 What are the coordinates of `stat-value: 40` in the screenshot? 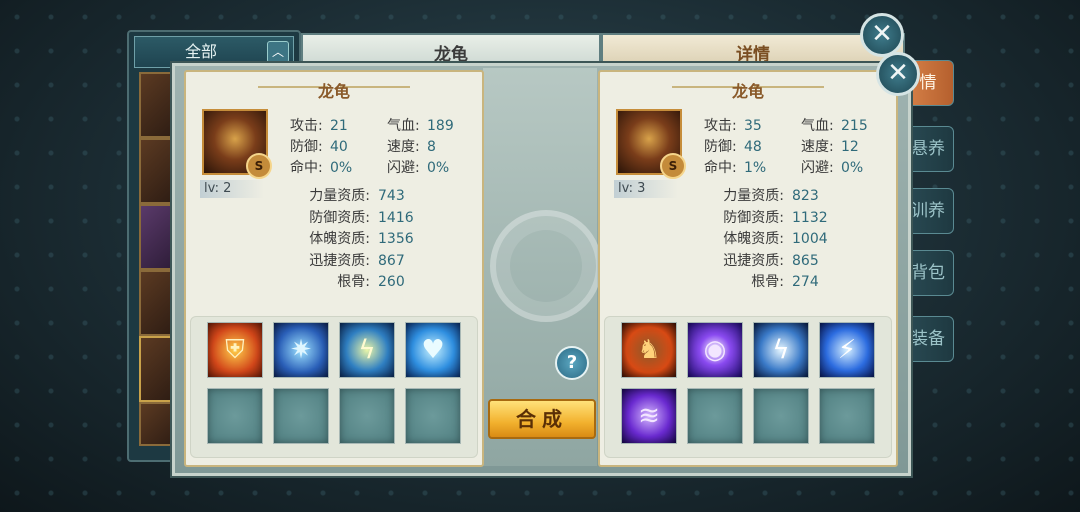 It's located at (339, 147).